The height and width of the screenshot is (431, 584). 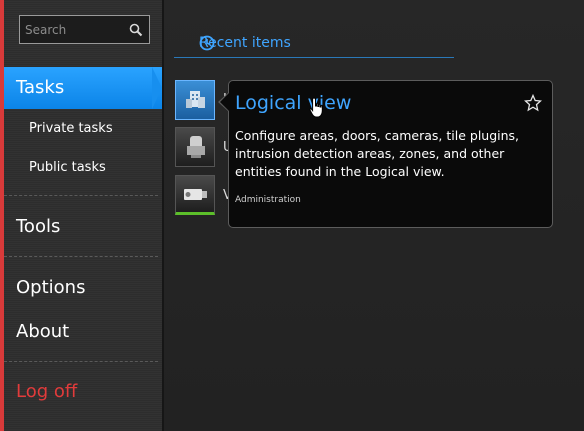 I want to click on hand-cursor-icon, so click(x=317, y=110).